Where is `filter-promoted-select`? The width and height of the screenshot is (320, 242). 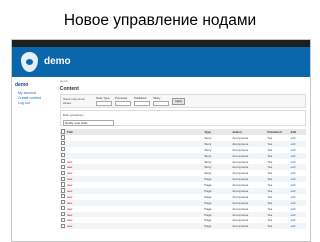 filter-promoted-select is located at coordinates (123, 103).